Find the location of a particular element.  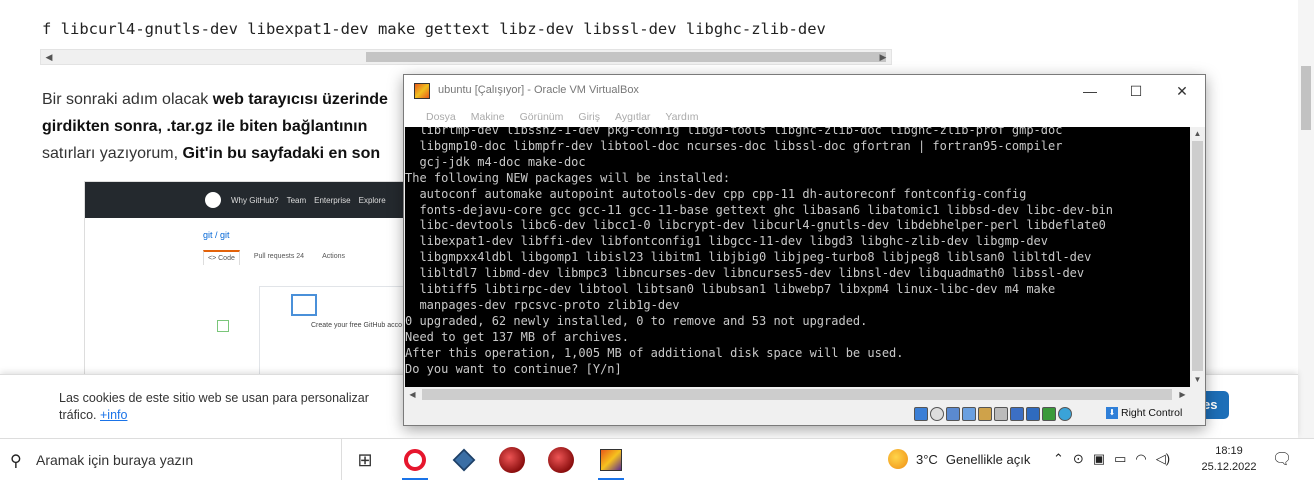

menu-item-yardim: Yardım is located at coordinates (681, 117).